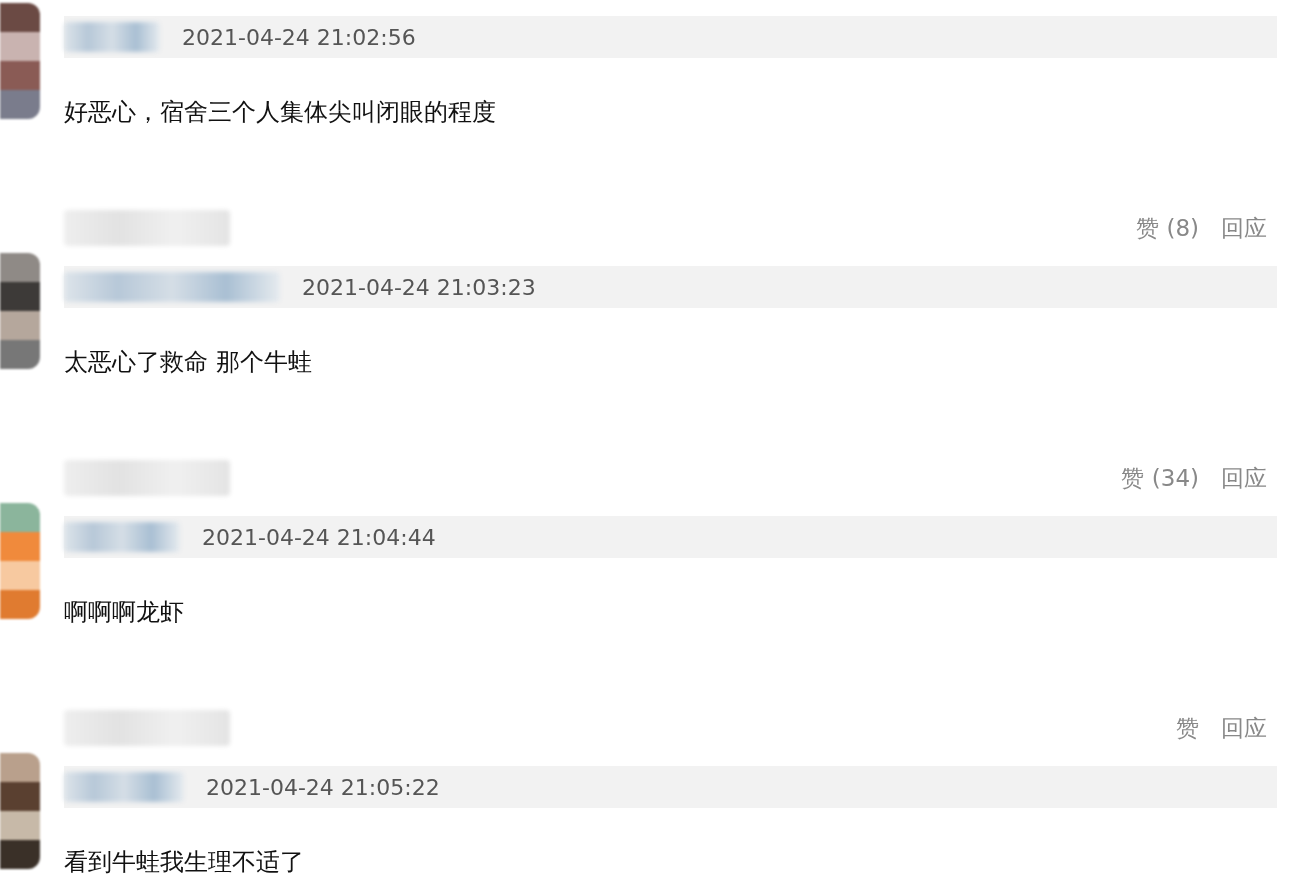  I want to click on comment-time: 2021-04-24 21:04:44, so click(319, 537).